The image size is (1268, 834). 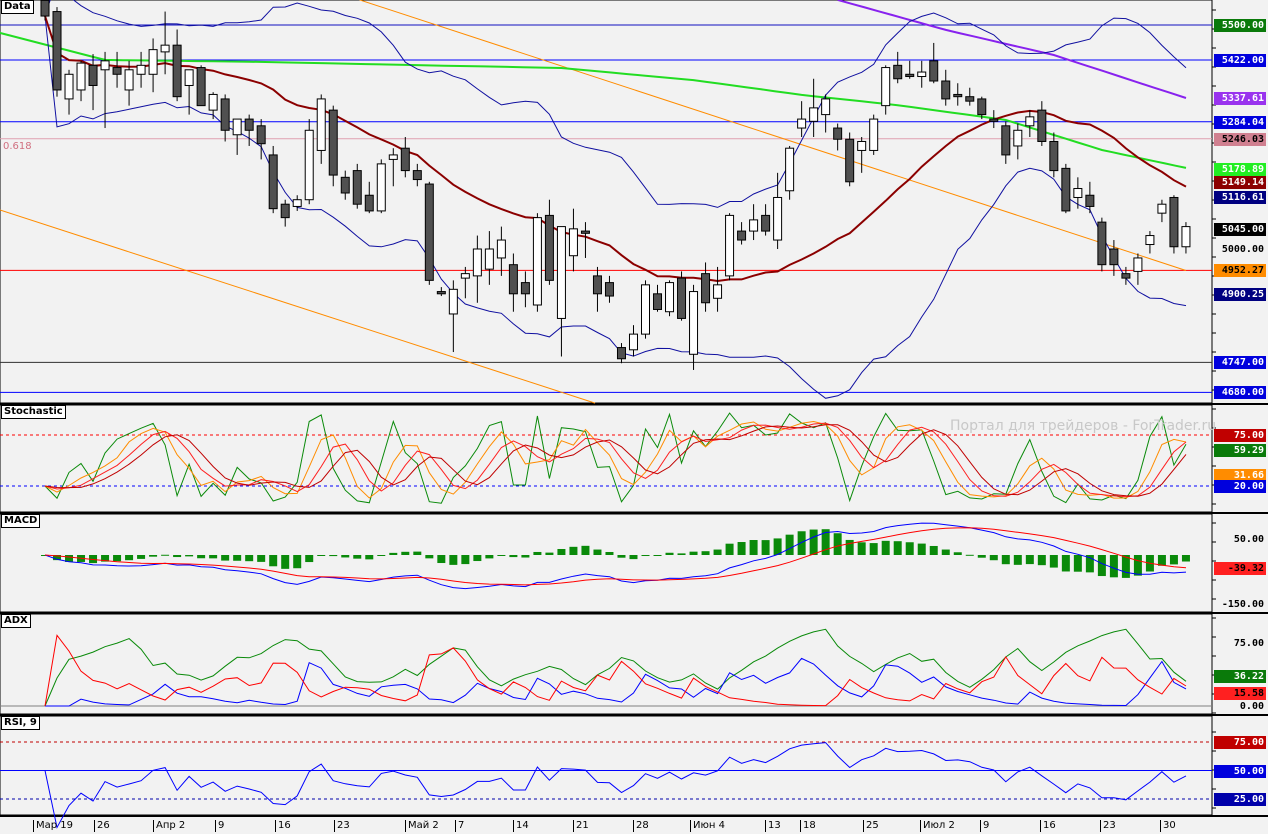 What do you see at coordinates (1240, 676) in the screenshot?
I see `adx-tags-label: 36.22` at bounding box center [1240, 676].